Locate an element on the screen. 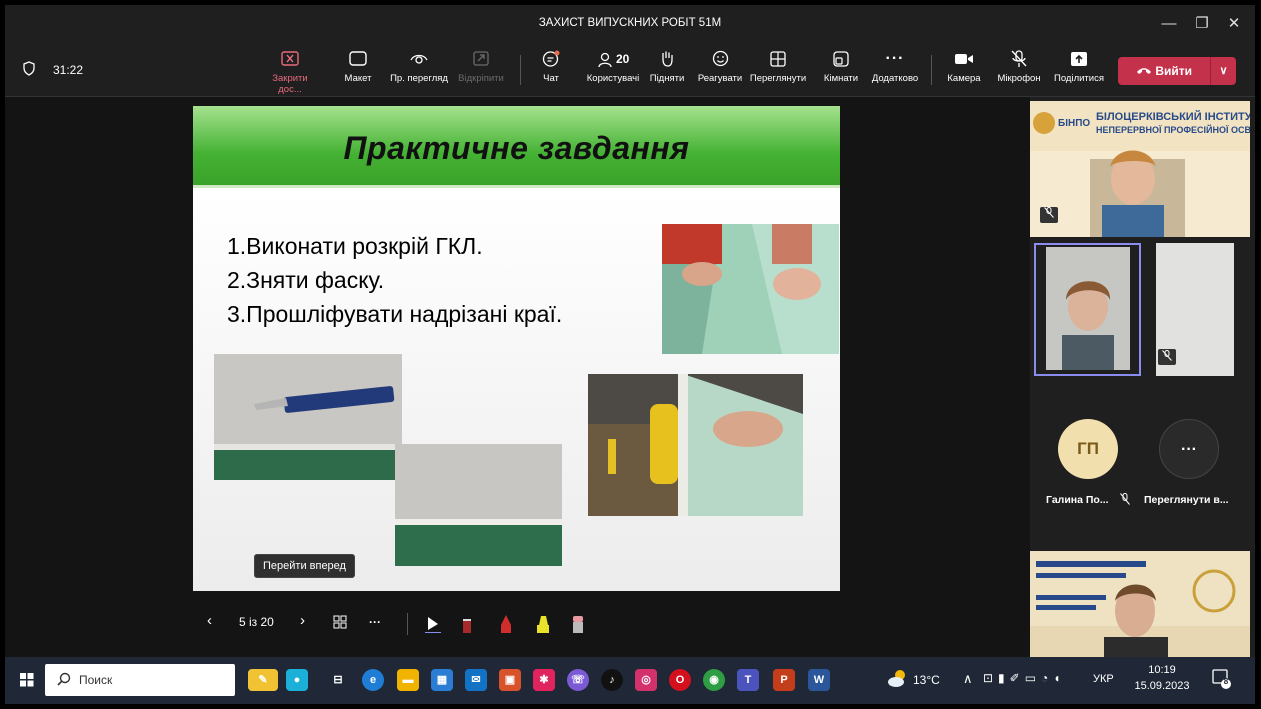 Image resolution: width=1261 pixels, height=709 pixels. mic-muted-icon is located at coordinates (1049, 215).